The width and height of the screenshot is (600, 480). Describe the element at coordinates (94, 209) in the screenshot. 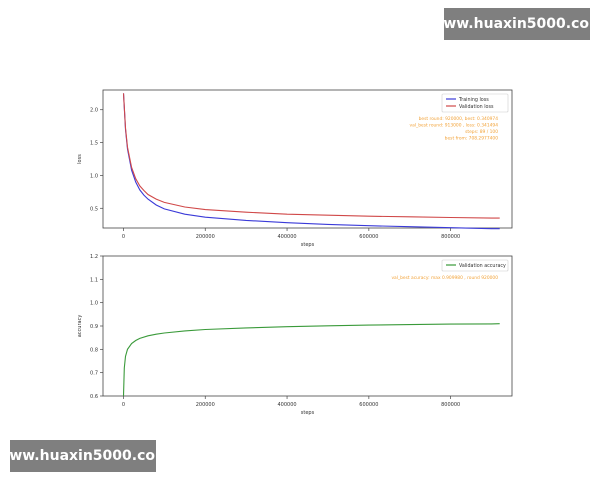

I see `y-tick-label: 0.5` at that location.